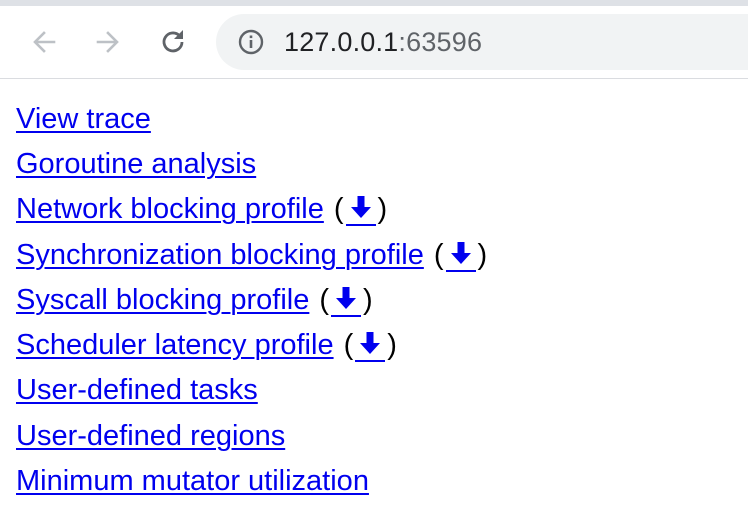 The image size is (748, 528). What do you see at coordinates (376, 163) in the screenshot?
I see `list-item: Goroutine analysis` at bounding box center [376, 163].